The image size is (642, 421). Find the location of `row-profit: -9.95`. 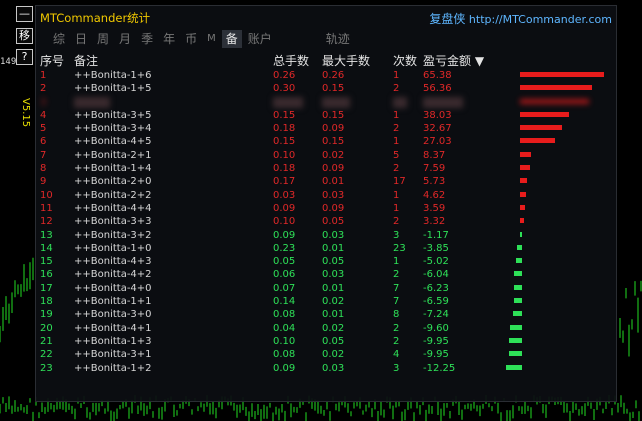

row-profit: -9.95 is located at coordinates (436, 341).